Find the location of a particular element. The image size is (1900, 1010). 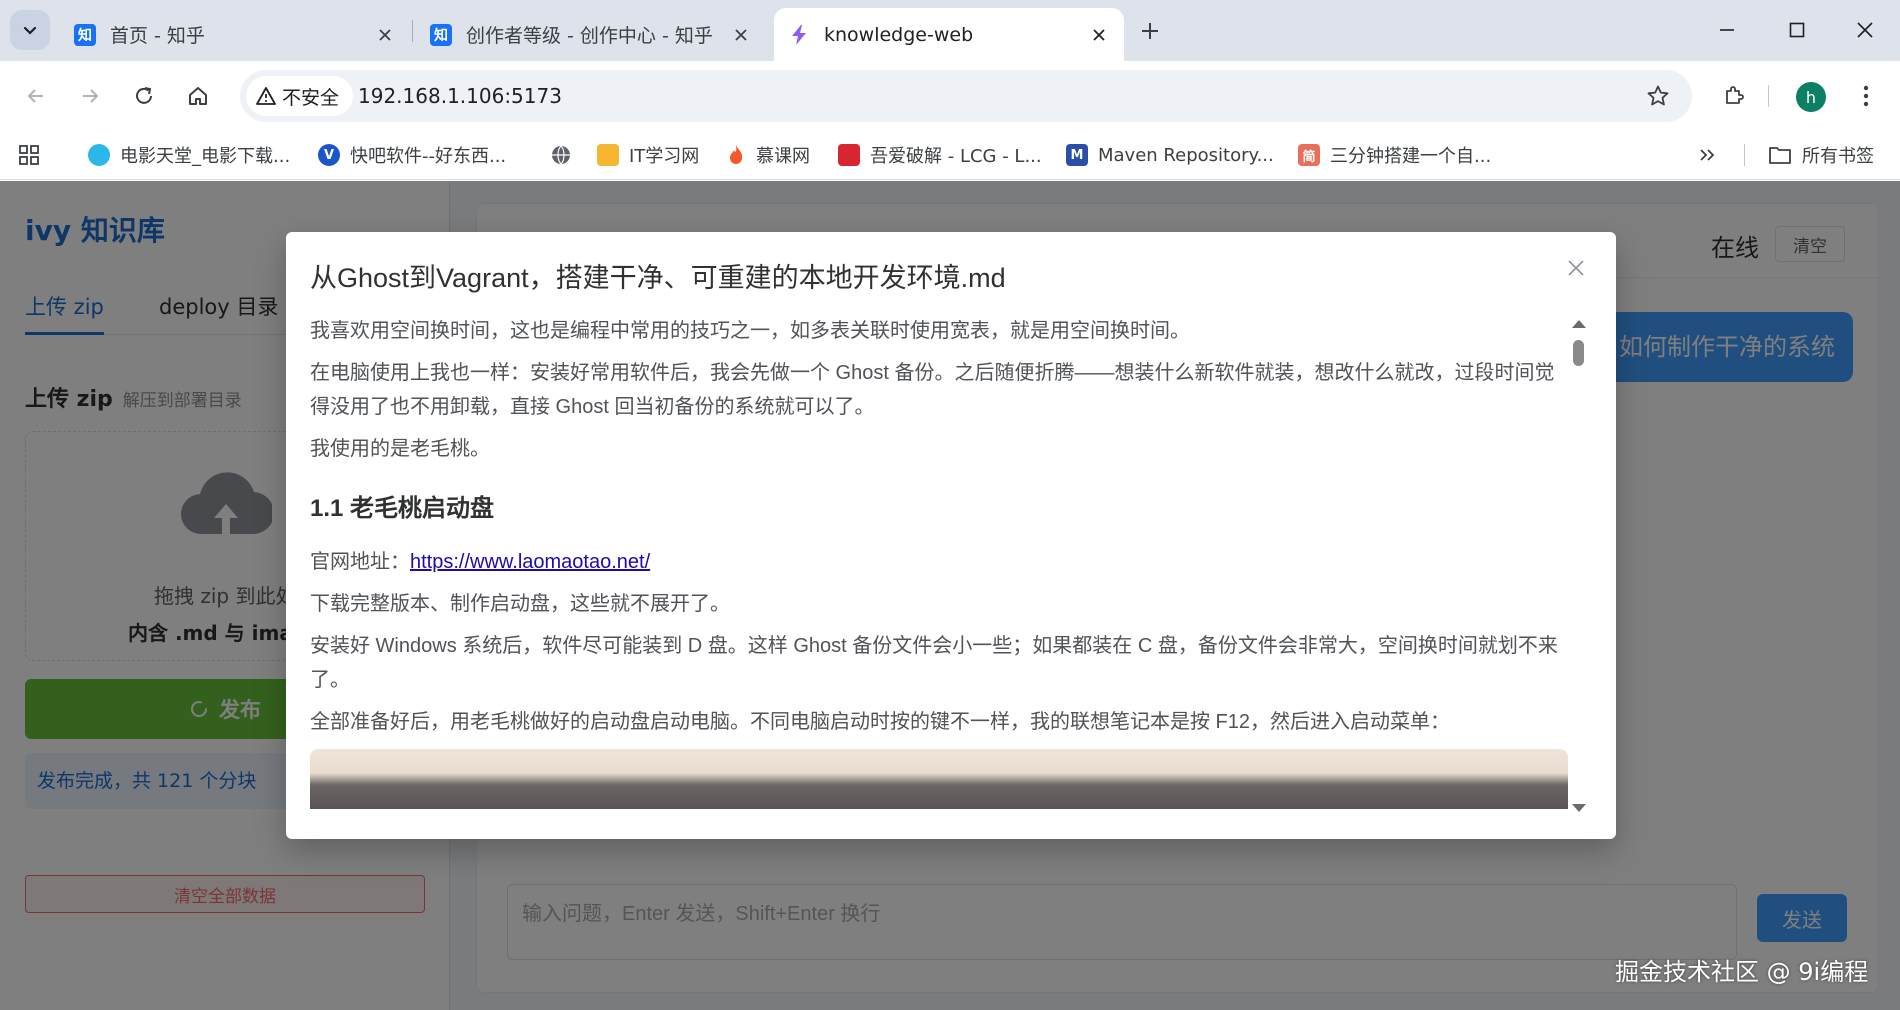

bookmark-it-study: IT学习网 is located at coordinates (648, 155).